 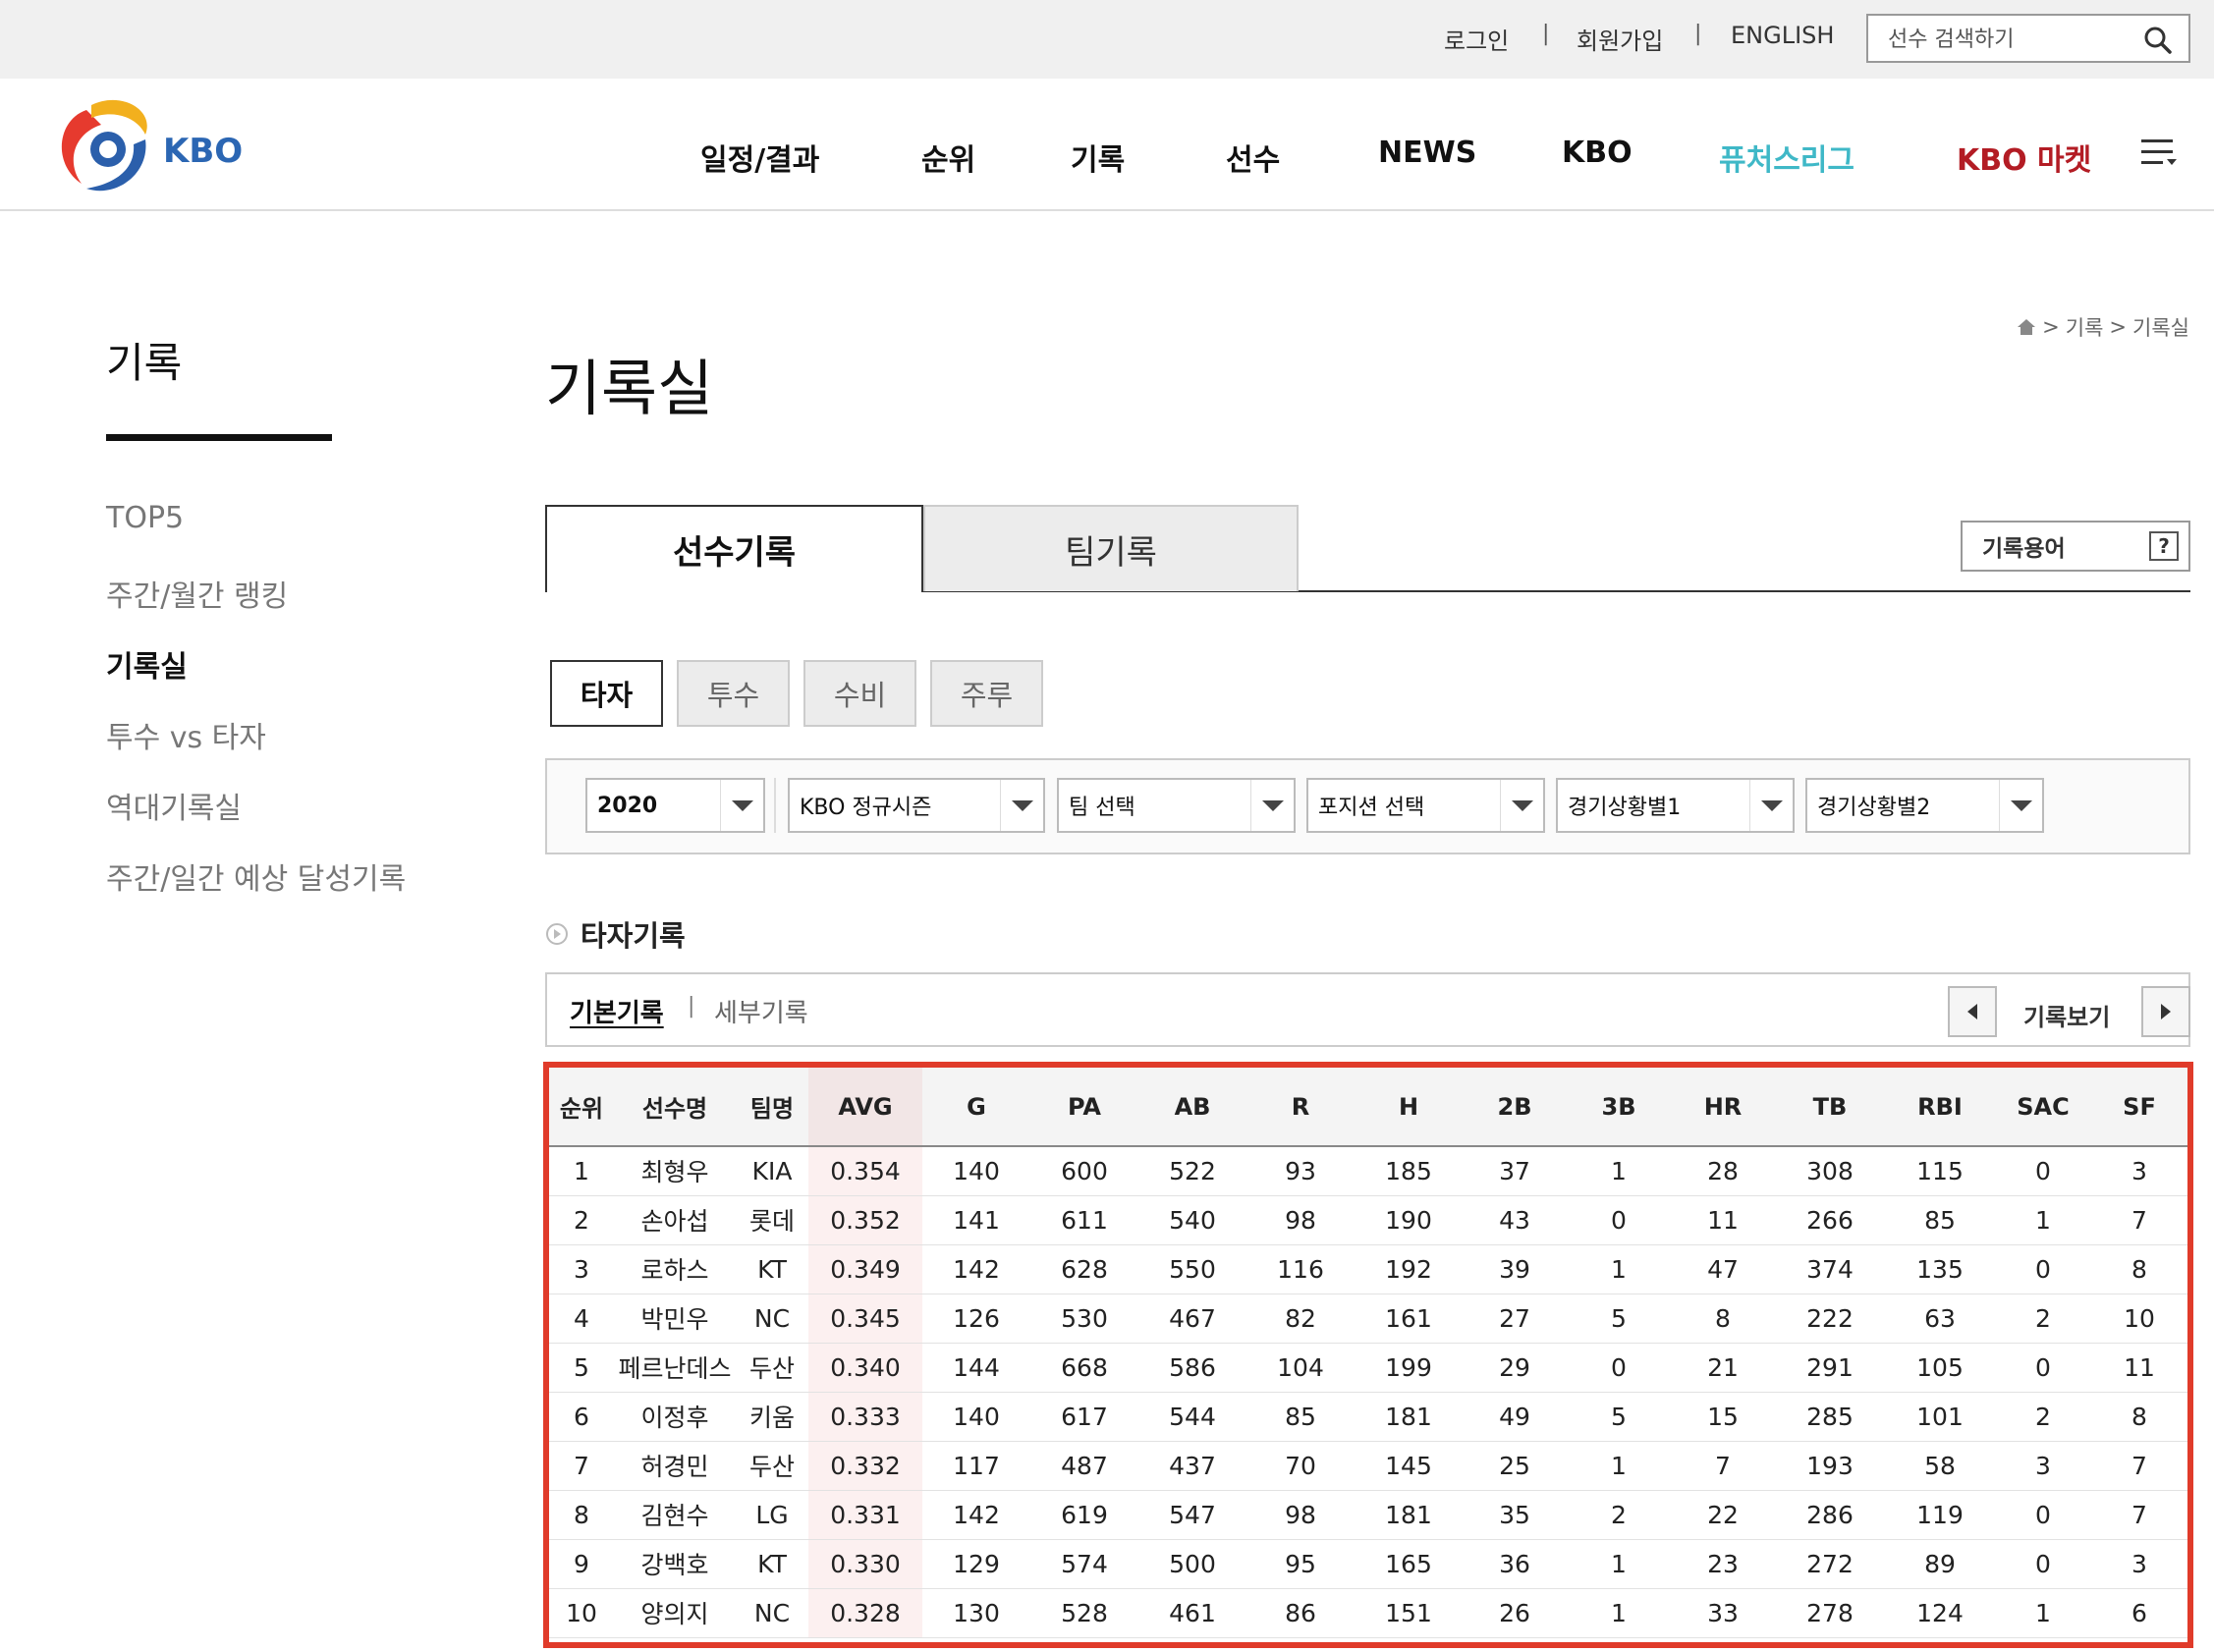 What do you see at coordinates (1830, 1269) in the screenshot?
I see `table-cell: 374` at bounding box center [1830, 1269].